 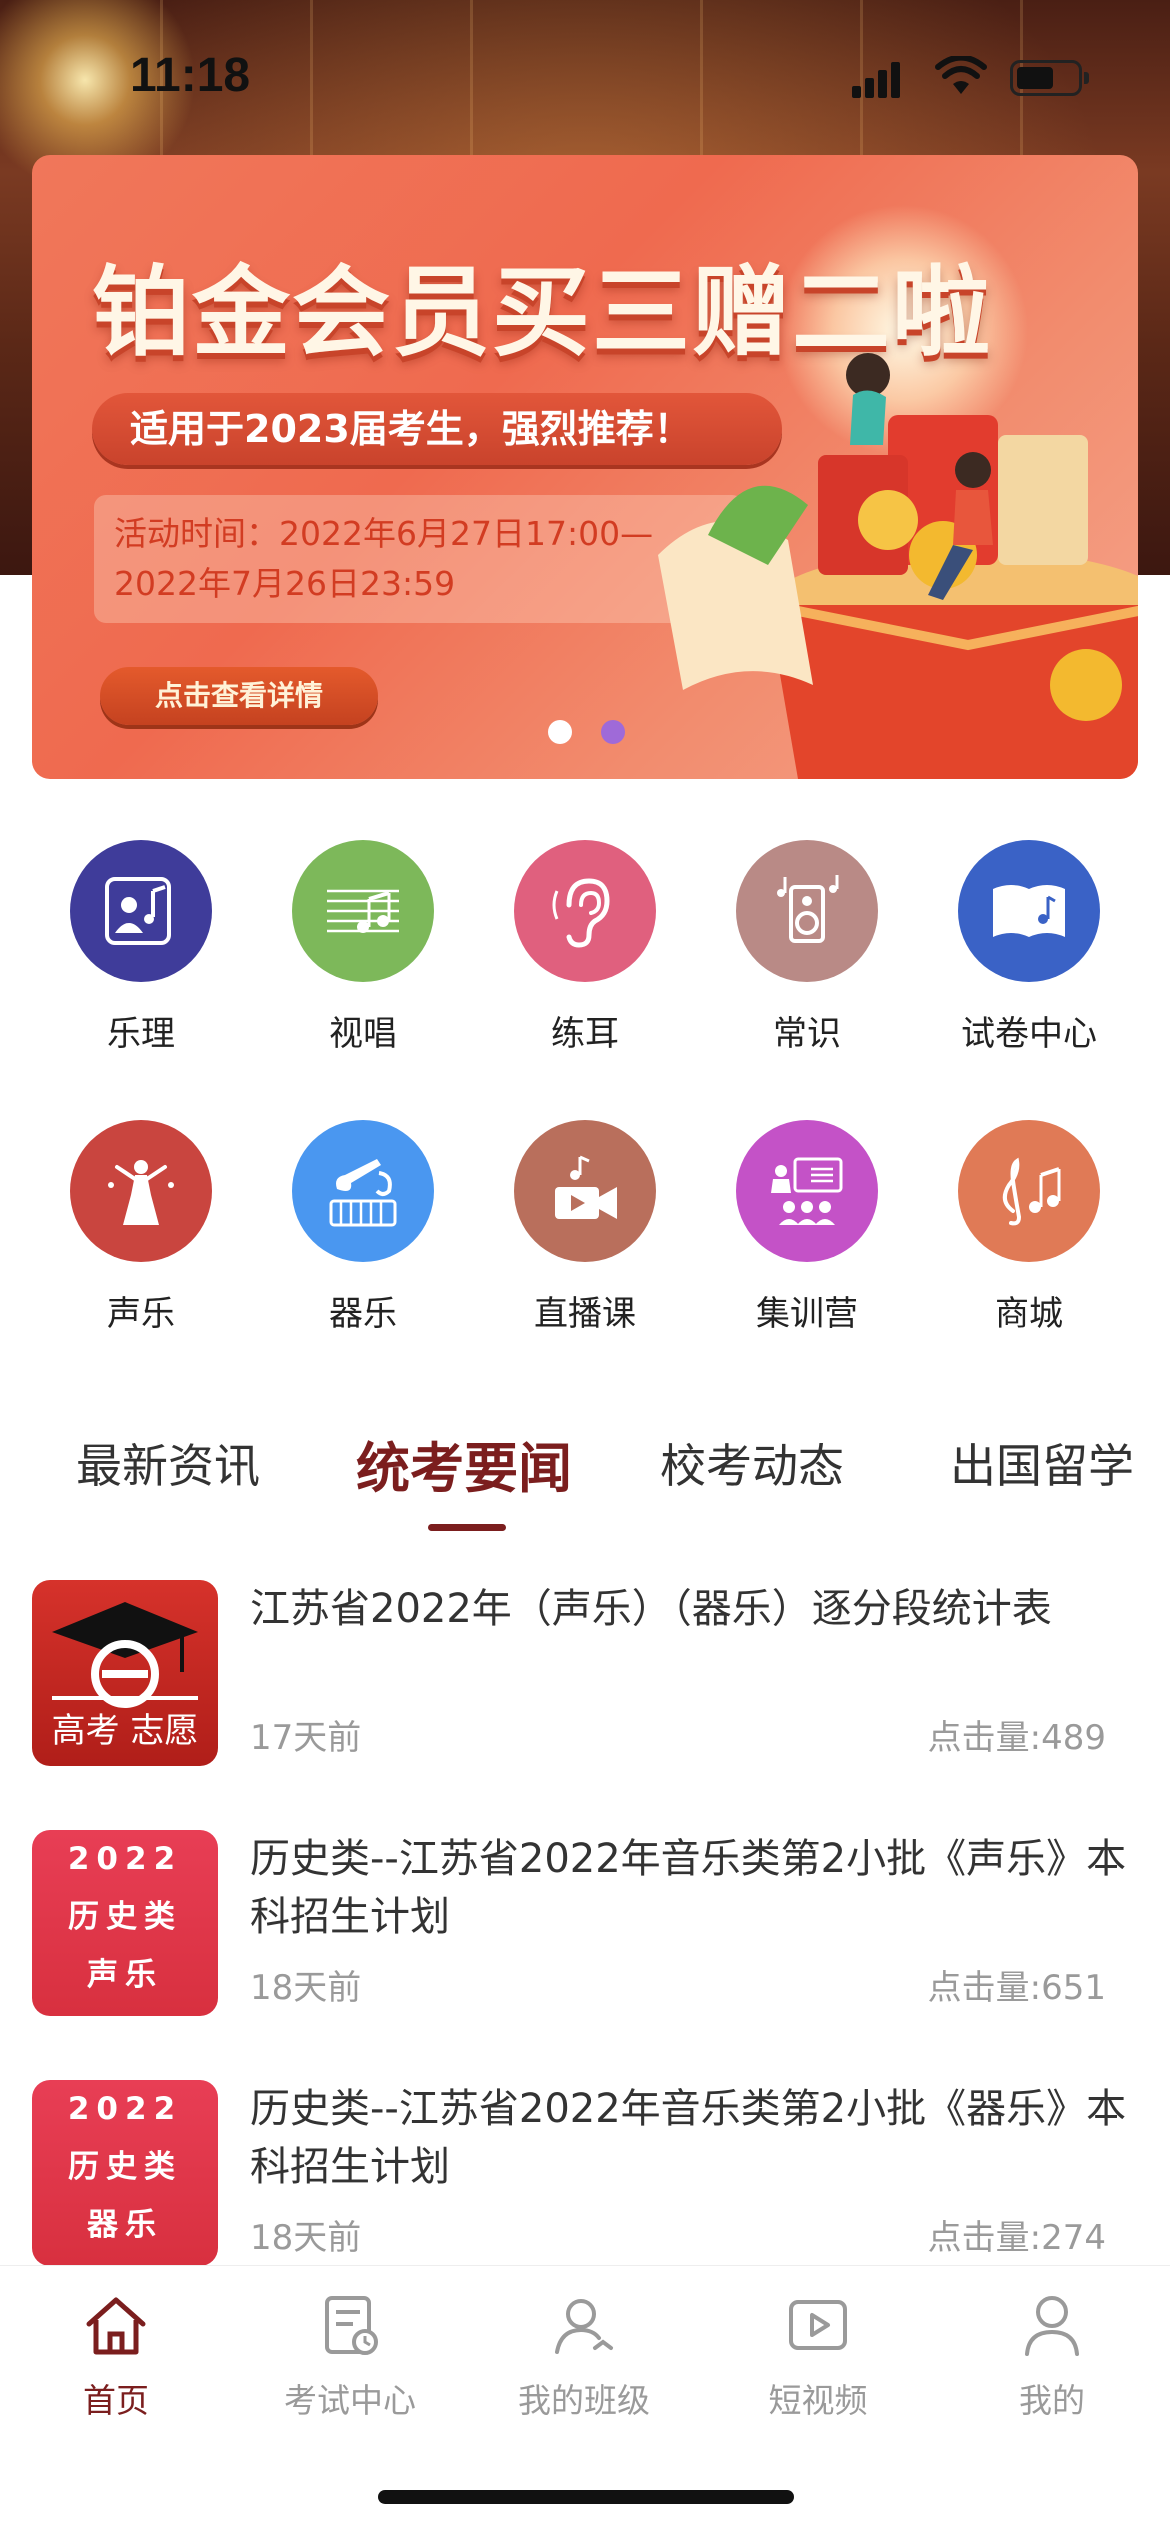 I want to click on status-time: 11:18, so click(x=190, y=75).